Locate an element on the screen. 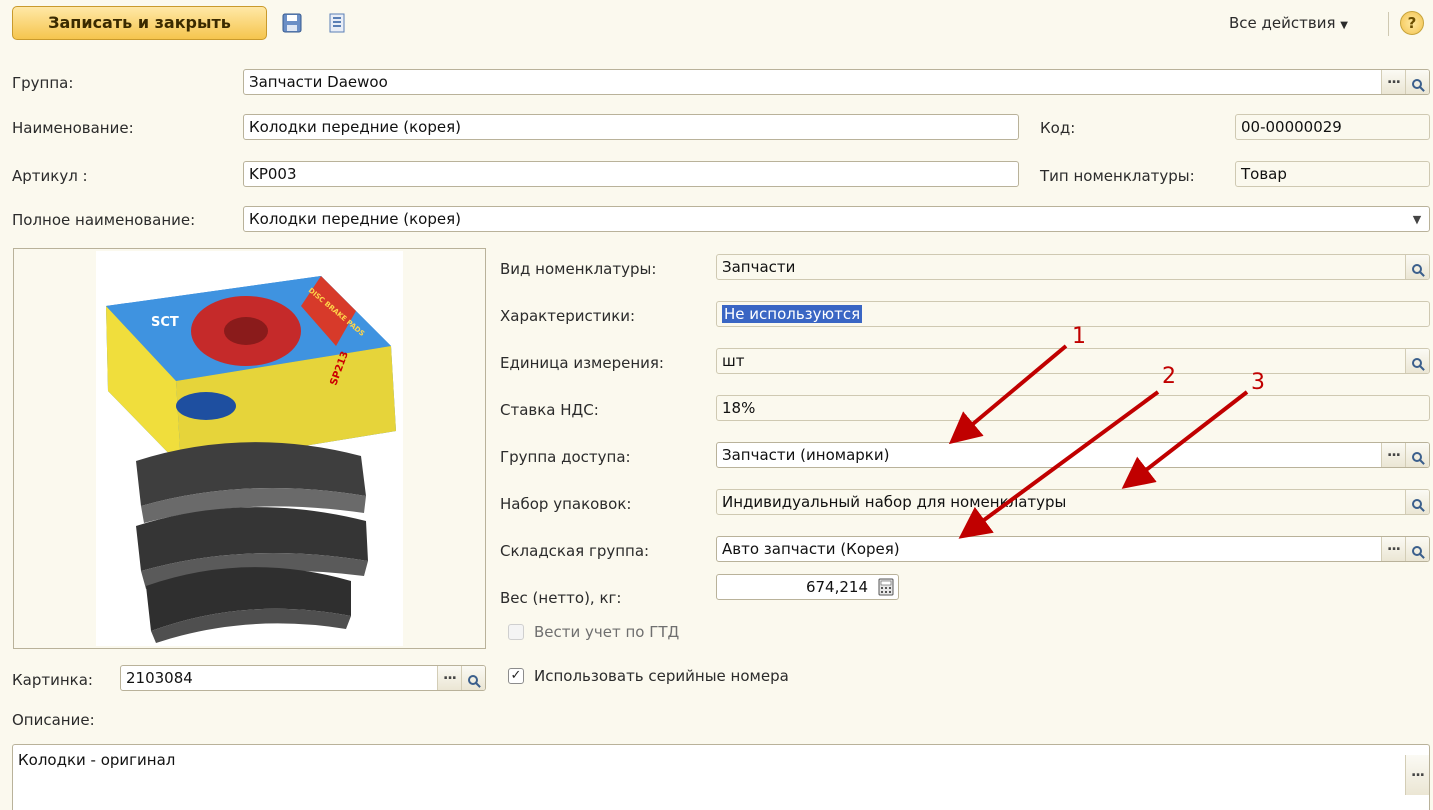 This screenshot has width=1433, height=810. annotation-label-1: 1 is located at coordinates (1079, 336).